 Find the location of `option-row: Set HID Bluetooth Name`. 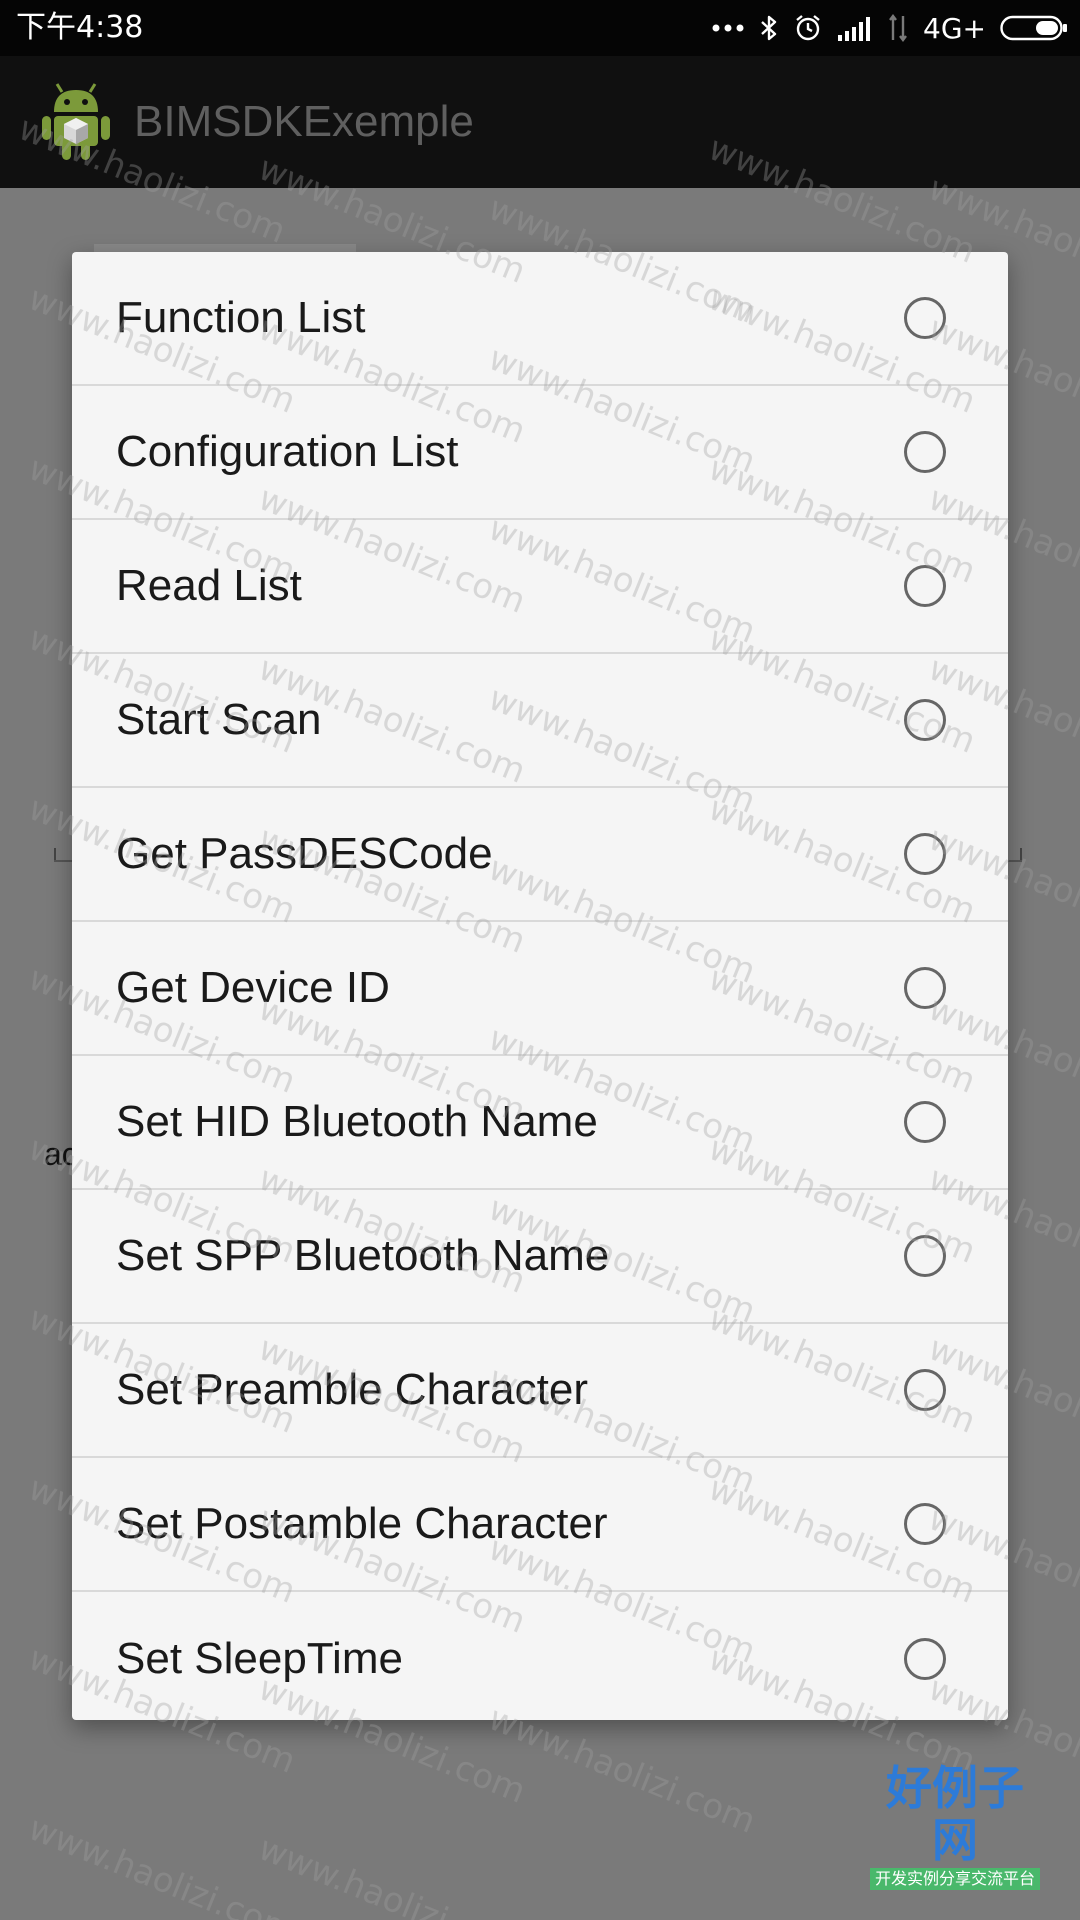

option-row: Set HID Bluetooth Name is located at coordinates (540, 1123).